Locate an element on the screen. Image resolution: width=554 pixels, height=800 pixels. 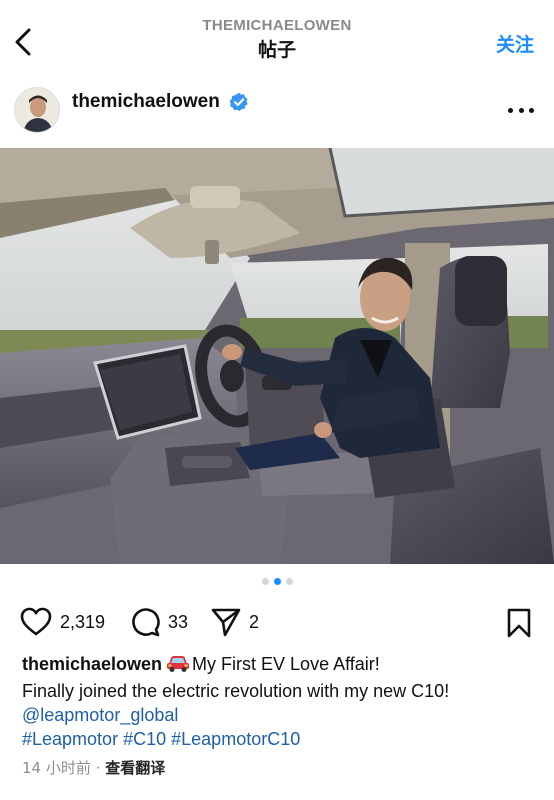
hashtag-row: #Leapmotor #C10 #LeapmotorC10 is located at coordinates (282, 739).